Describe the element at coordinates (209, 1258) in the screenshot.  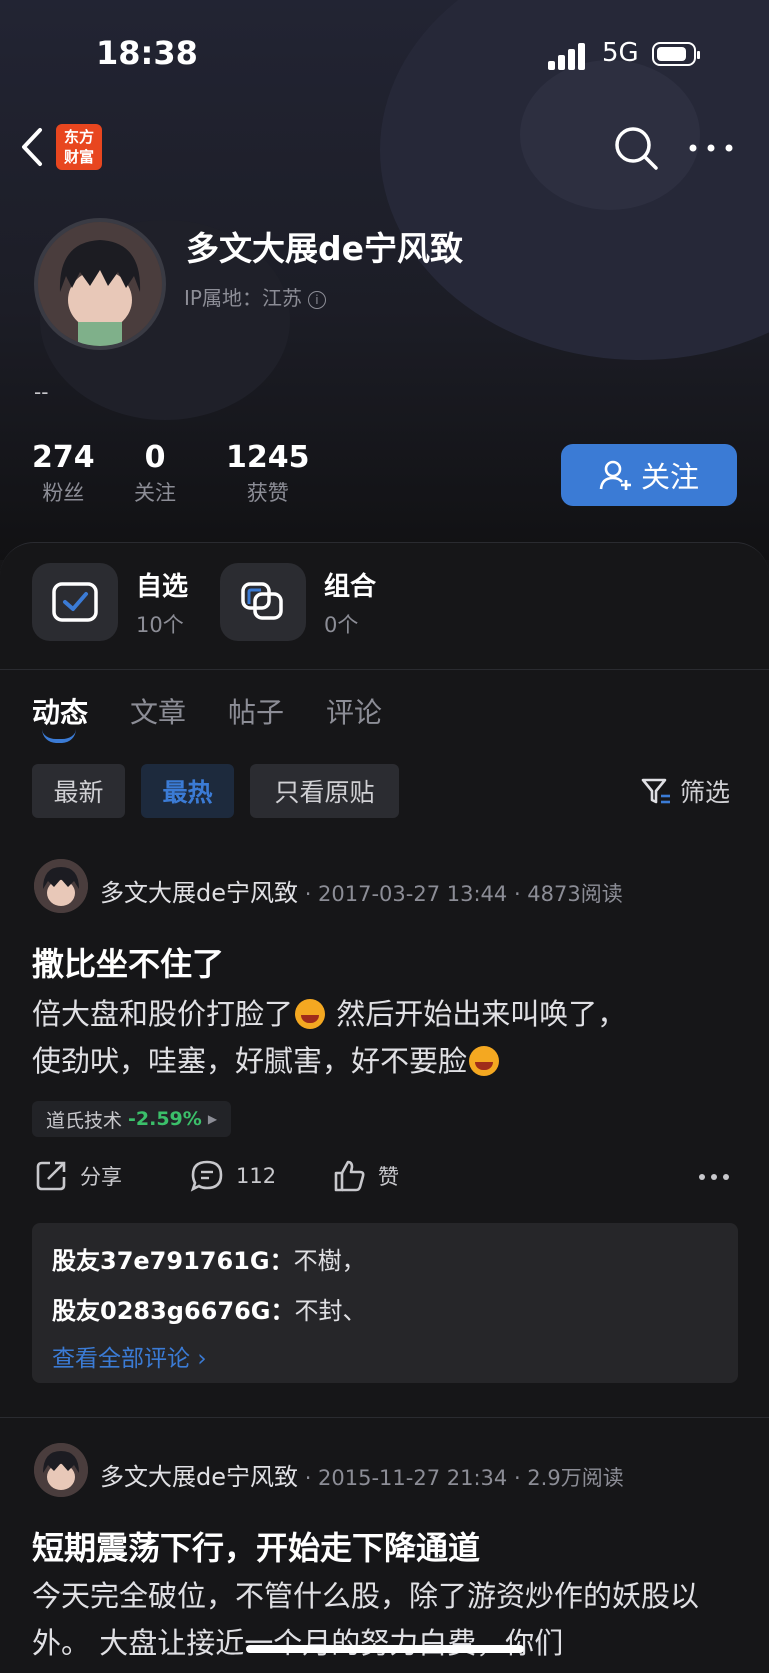
I see `comment-item: 股友37e791761G：不樹，` at that location.